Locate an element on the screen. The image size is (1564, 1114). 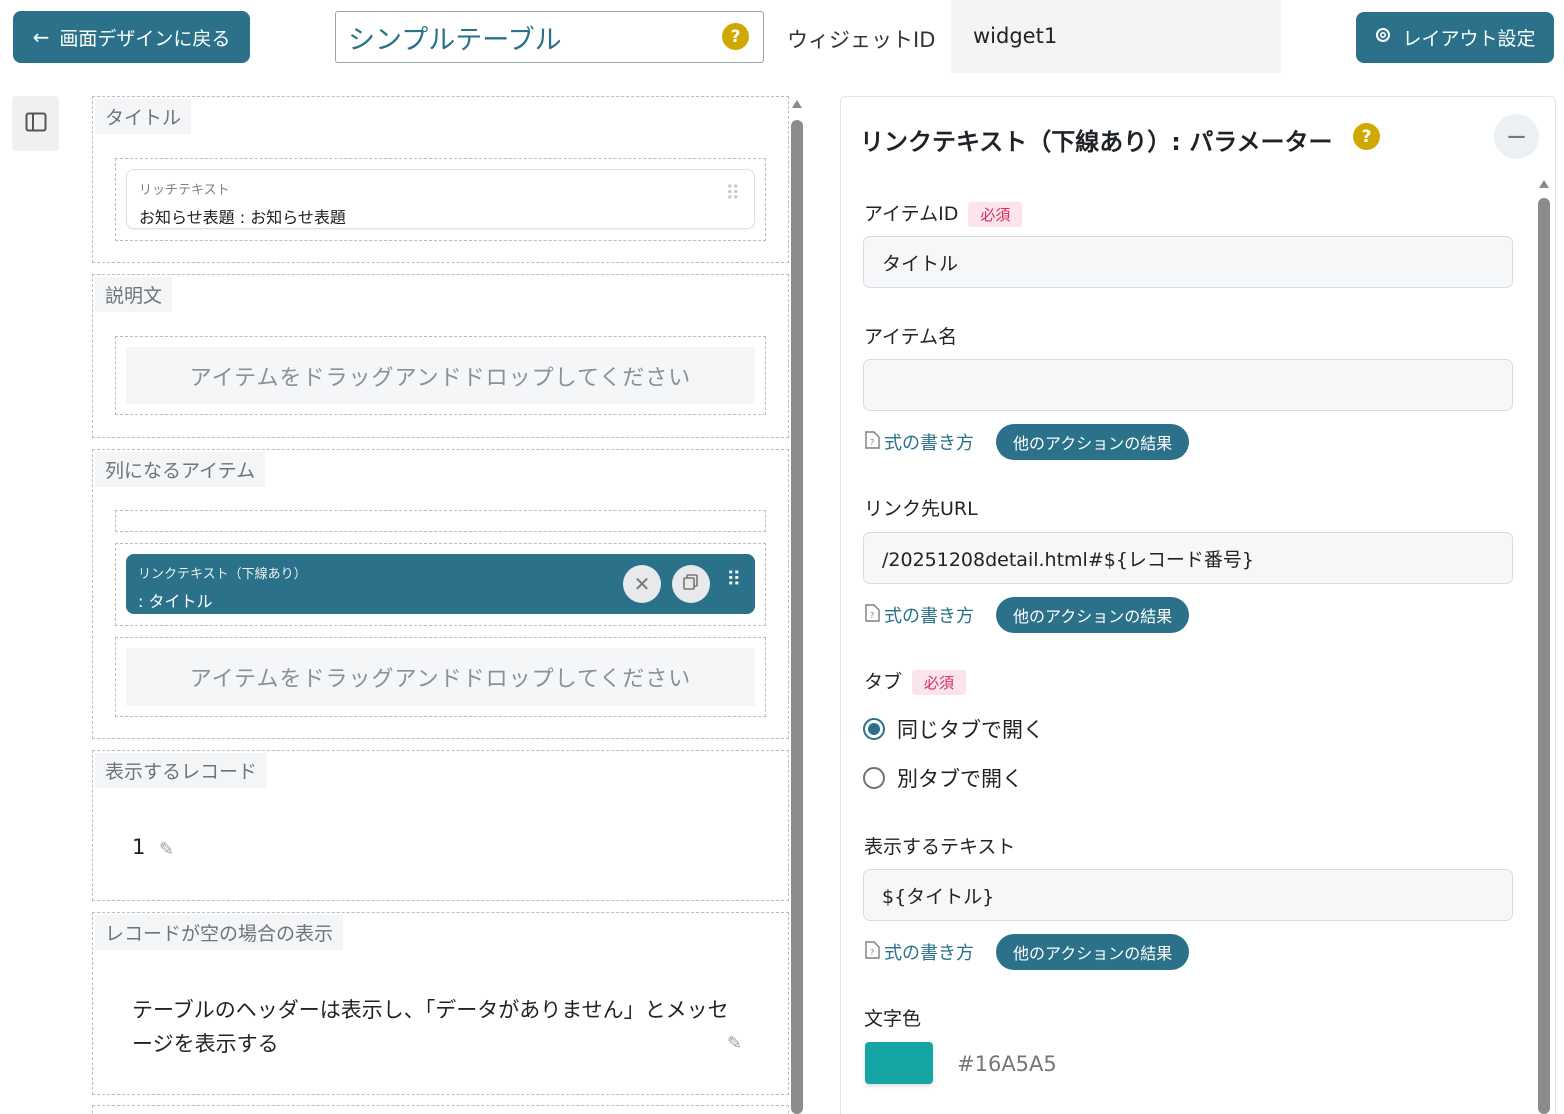
section-records: 表示するレコード 1 ✎ is located at coordinates (440, 825).